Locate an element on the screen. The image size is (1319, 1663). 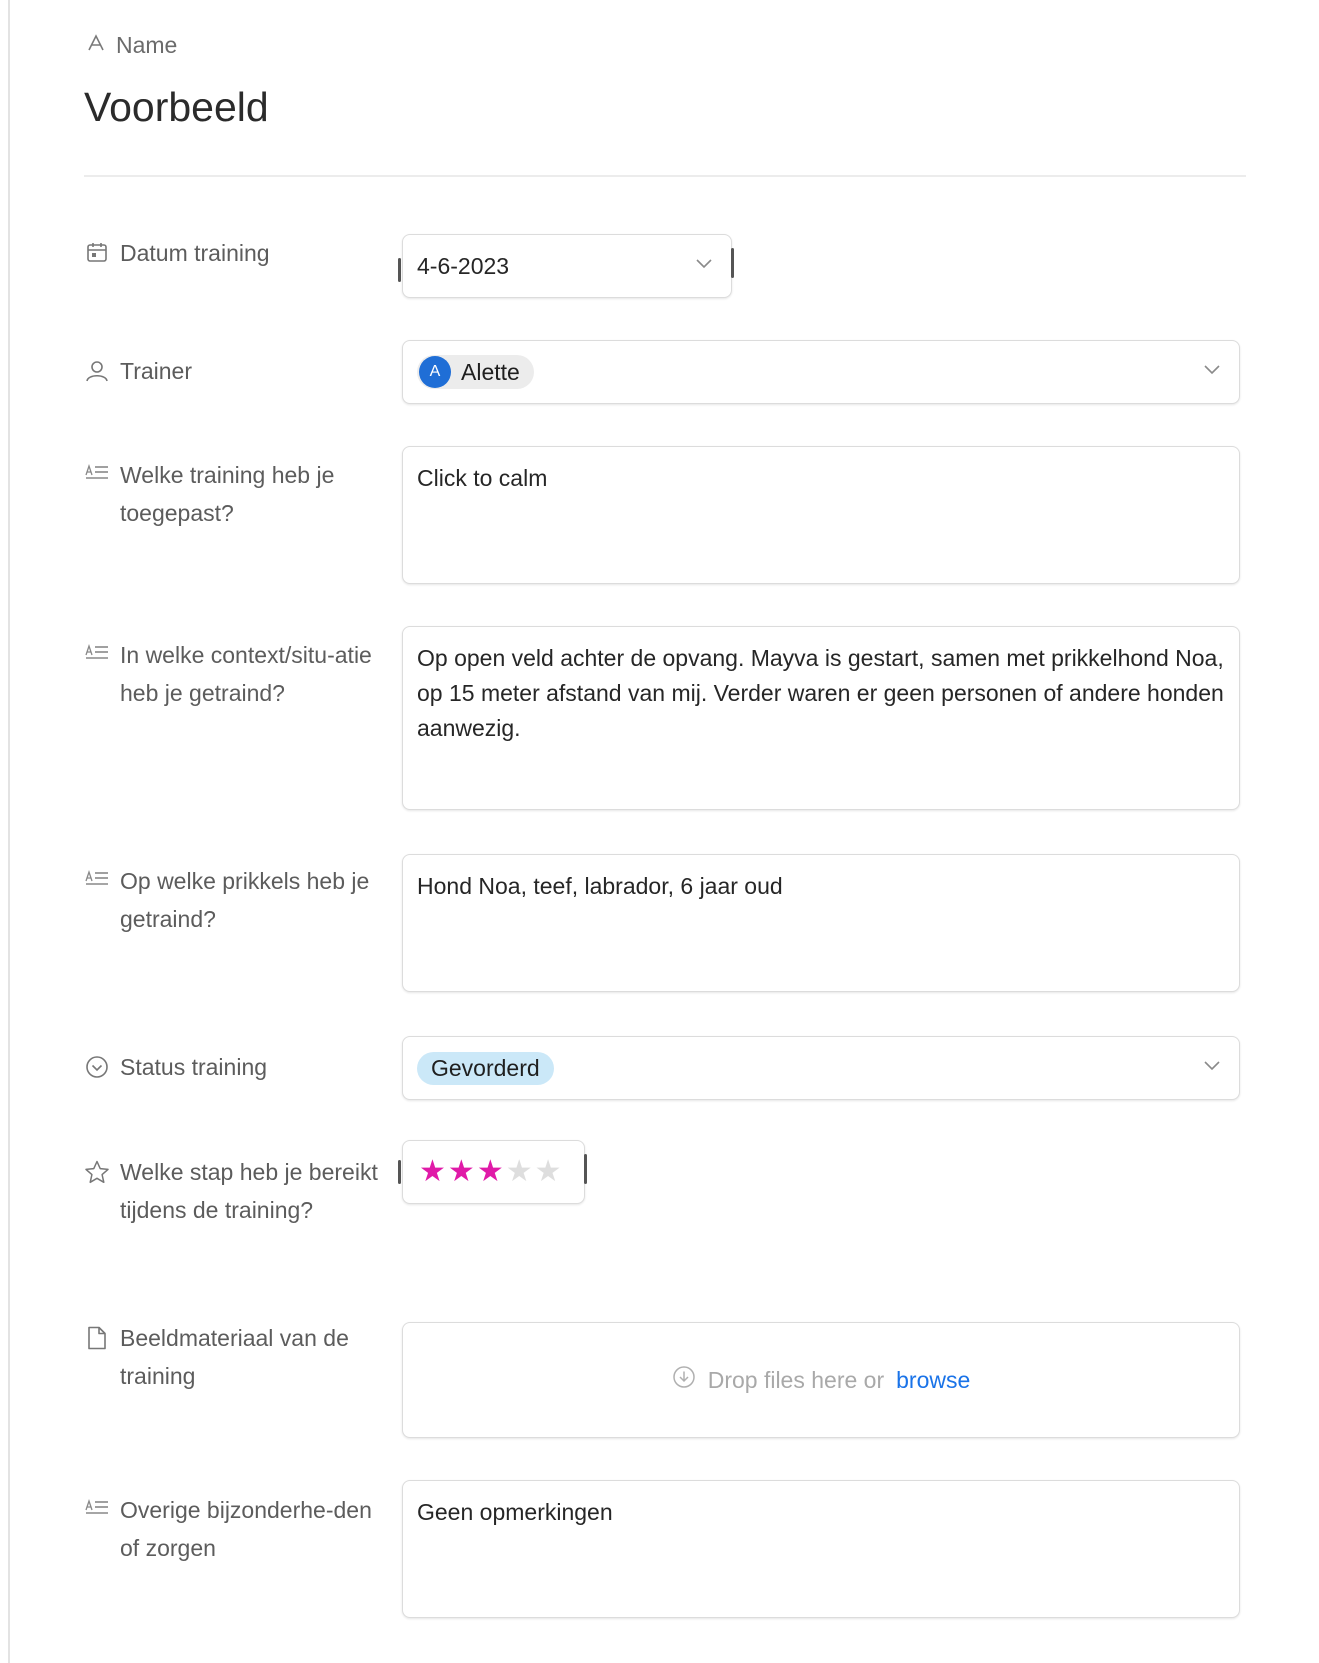
person-icon is located at coordinates (97, 371).